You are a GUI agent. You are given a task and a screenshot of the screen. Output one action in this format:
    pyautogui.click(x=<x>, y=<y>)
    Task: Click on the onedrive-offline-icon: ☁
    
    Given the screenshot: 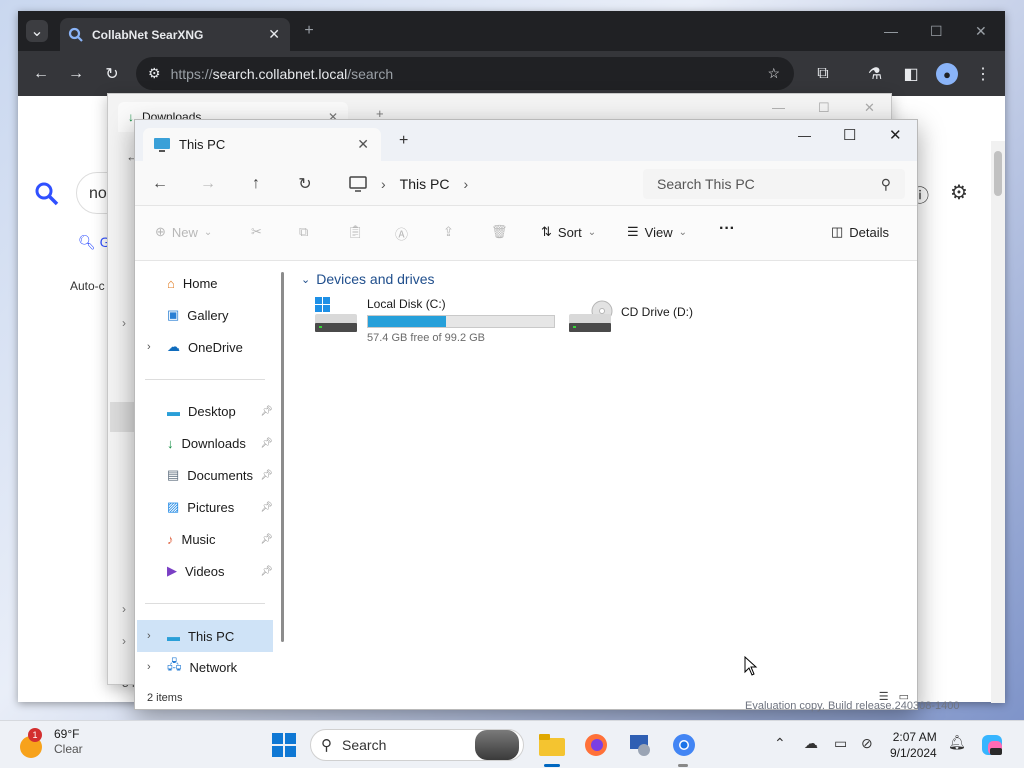 What is the action you would take?
    pyautogui.click(x=811, y=743)
    